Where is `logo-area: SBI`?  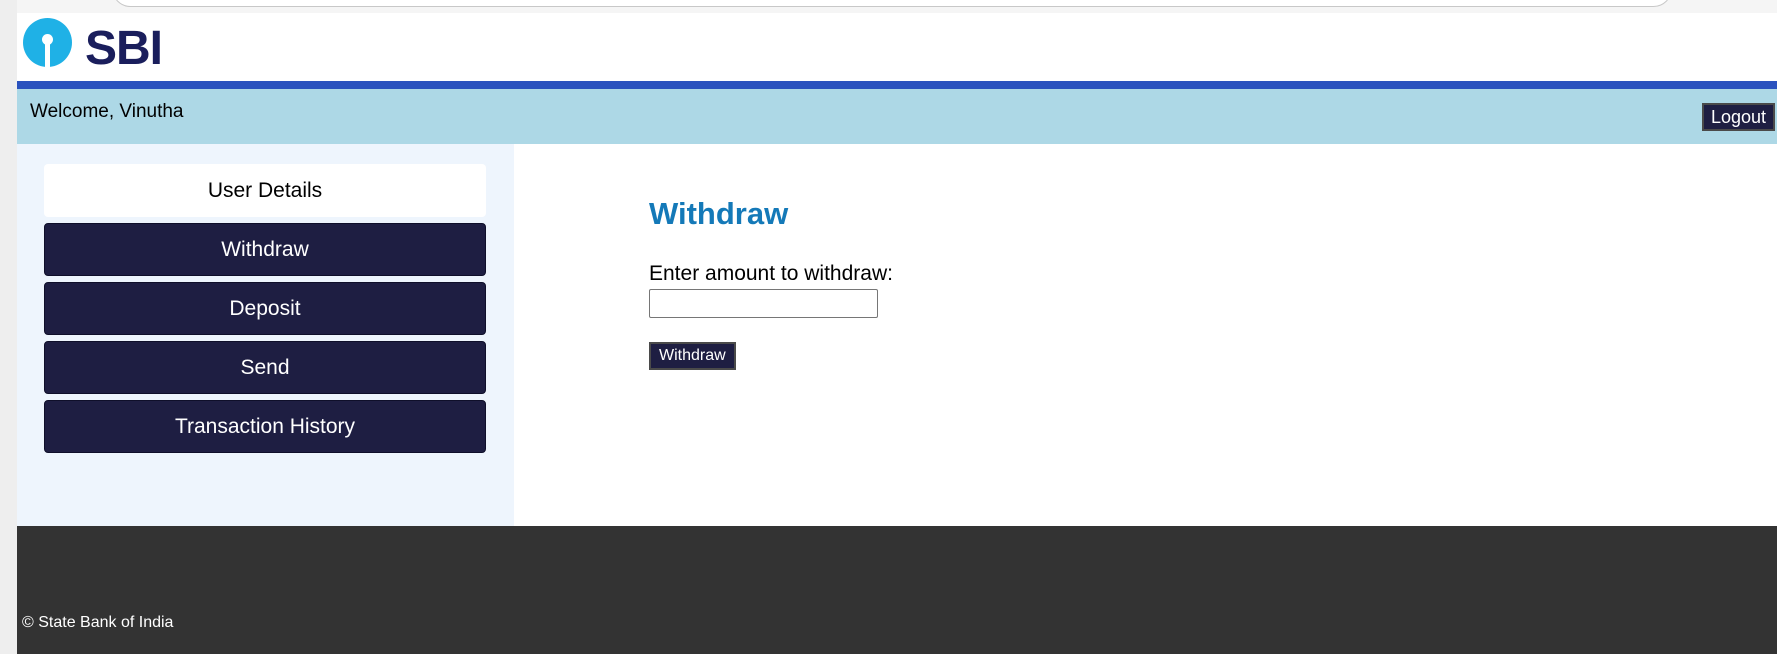
logo-area: SBI is located at coordinates (897, 47).